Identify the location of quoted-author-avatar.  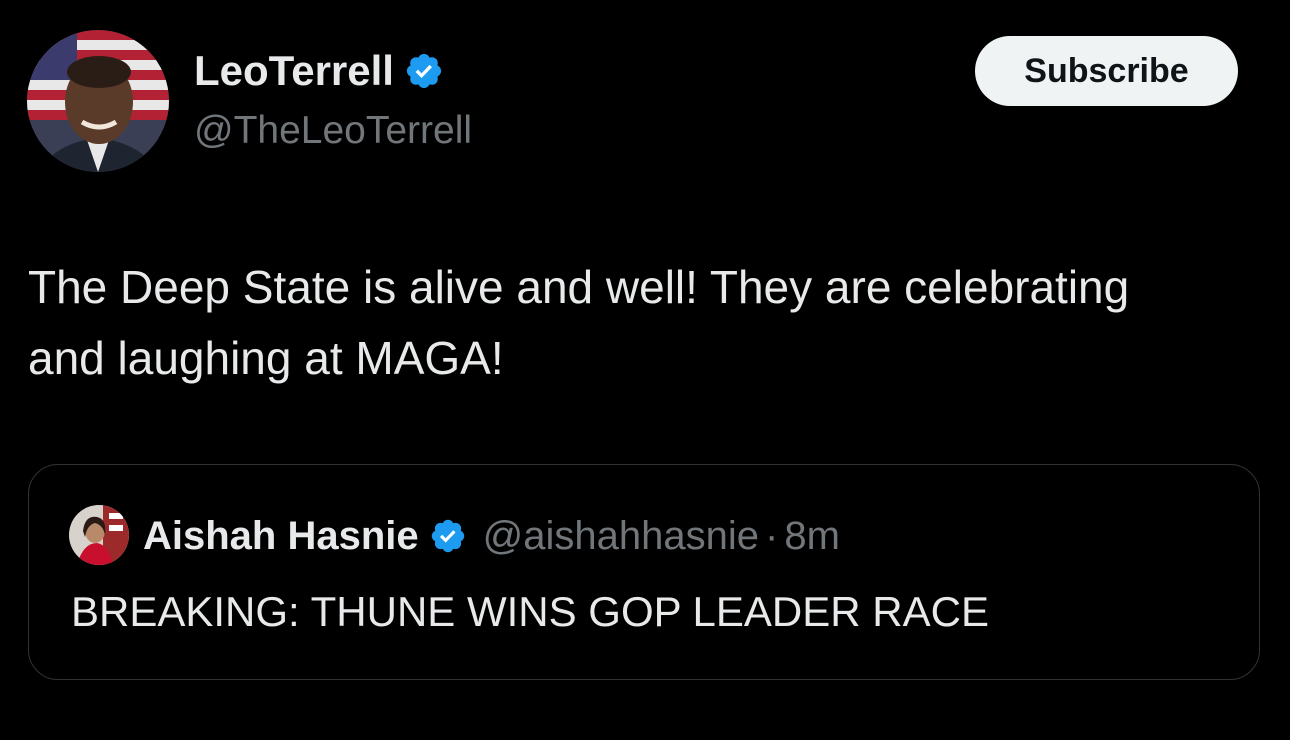
(99, 535).